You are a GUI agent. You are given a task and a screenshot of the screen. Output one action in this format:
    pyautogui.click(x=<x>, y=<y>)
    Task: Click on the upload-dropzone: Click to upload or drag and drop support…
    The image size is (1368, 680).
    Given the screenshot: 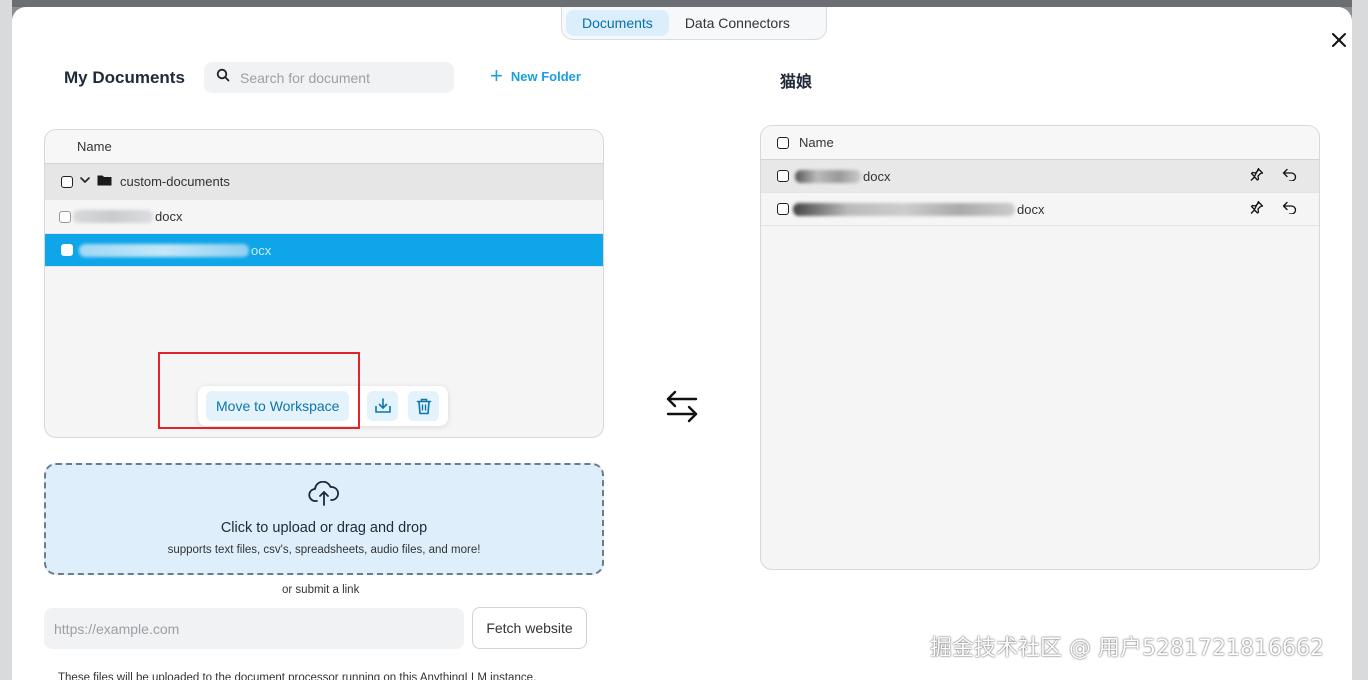 What is the action you would take?
    pyautogui.click(x=324, y=519)
    